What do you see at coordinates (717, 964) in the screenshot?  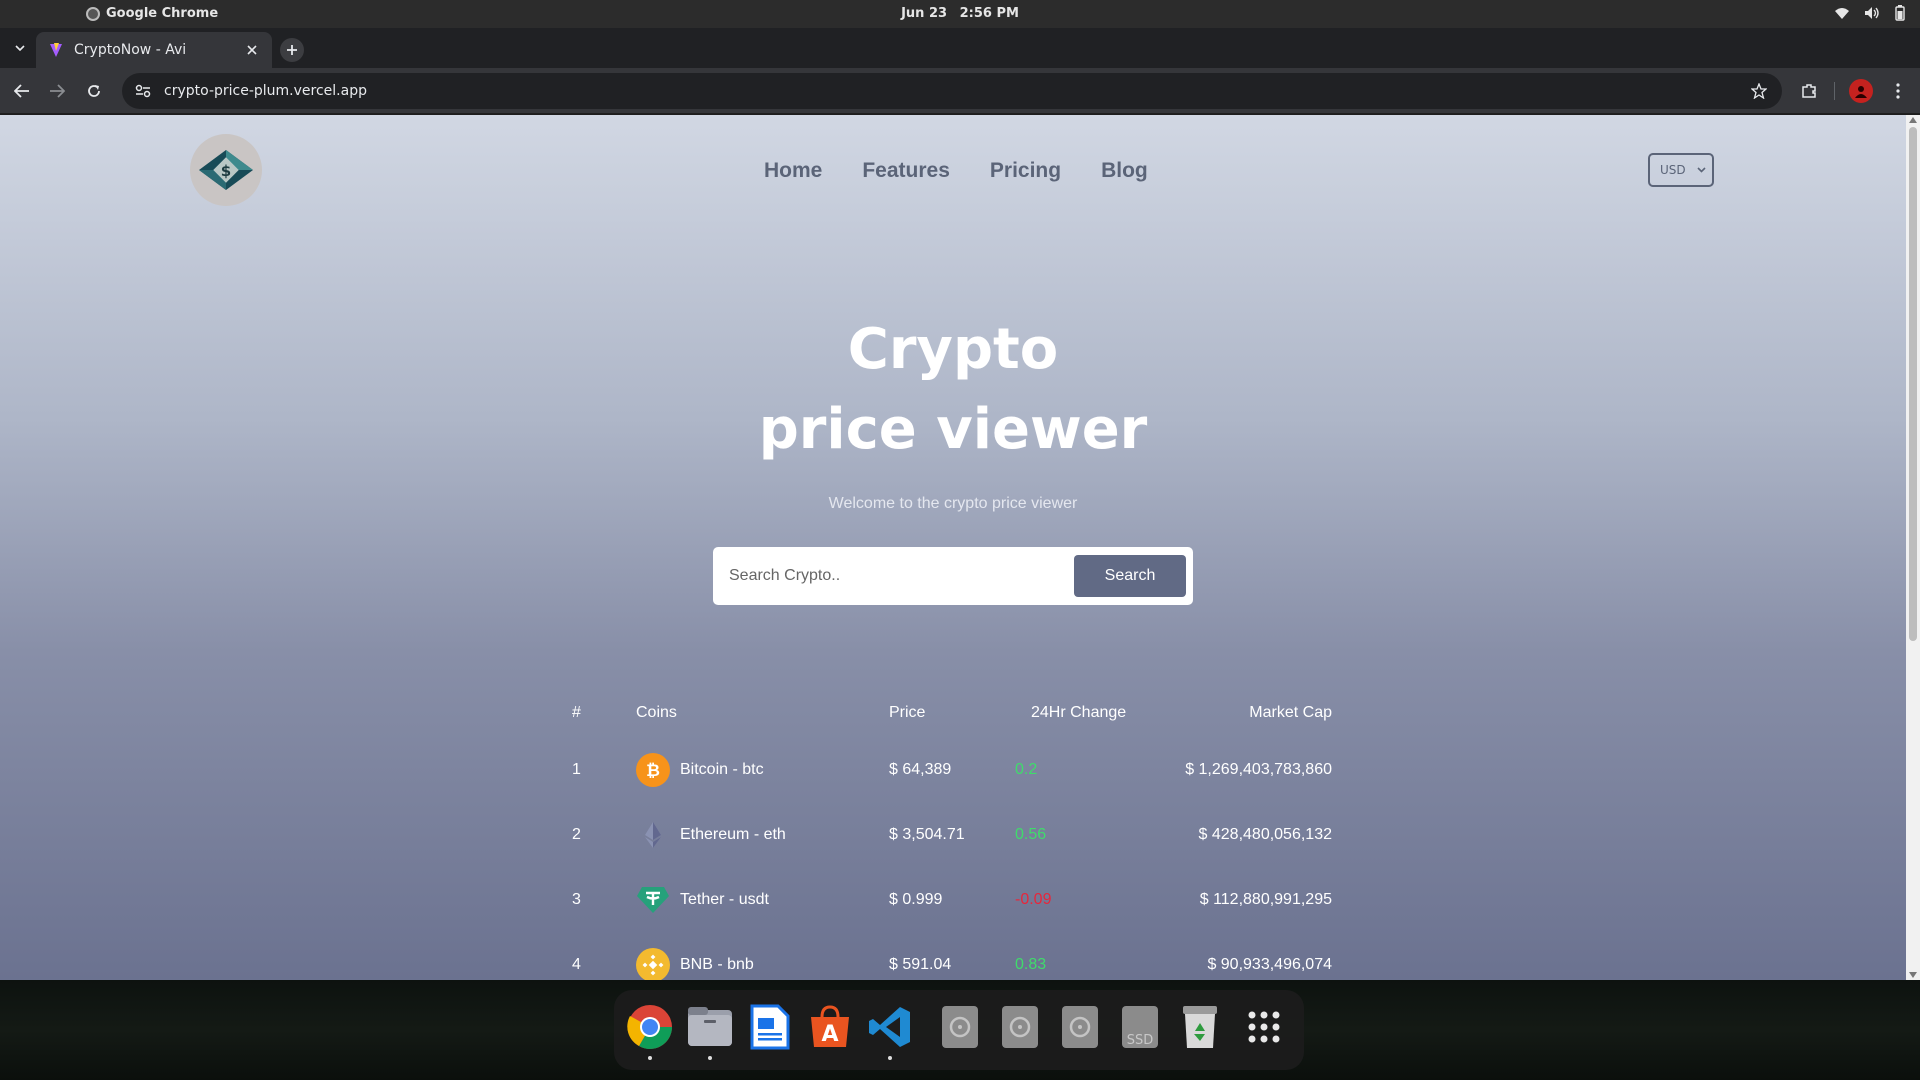 I see `row-coin-name: BNB - bnb` at bounding box center [717, 964].